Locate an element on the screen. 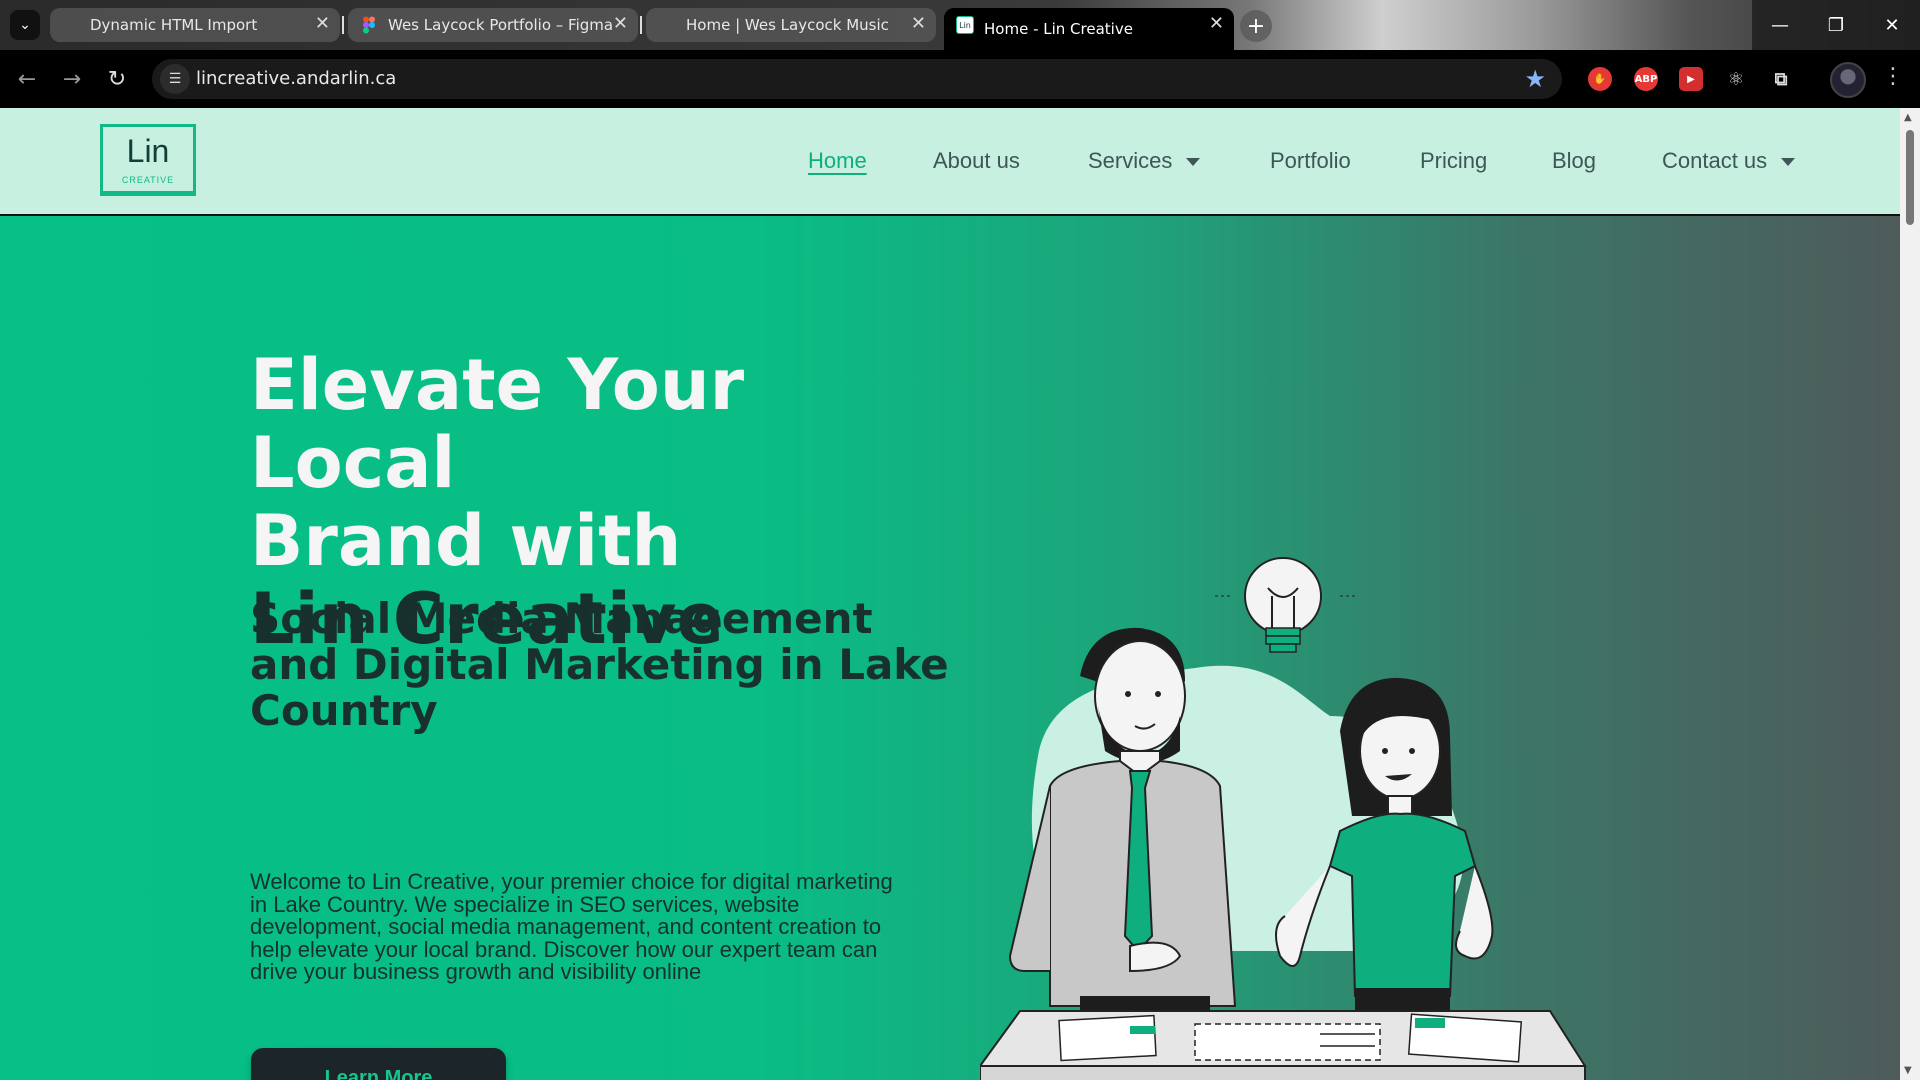 The image size is (1920, 1080). window-close-button: ✕ is located at coordinates (1892, 25).